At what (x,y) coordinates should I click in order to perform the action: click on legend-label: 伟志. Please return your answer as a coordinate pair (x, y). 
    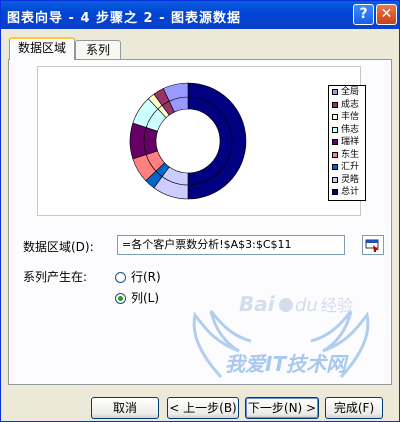
    Looking at the image, I should click on (350, 129).